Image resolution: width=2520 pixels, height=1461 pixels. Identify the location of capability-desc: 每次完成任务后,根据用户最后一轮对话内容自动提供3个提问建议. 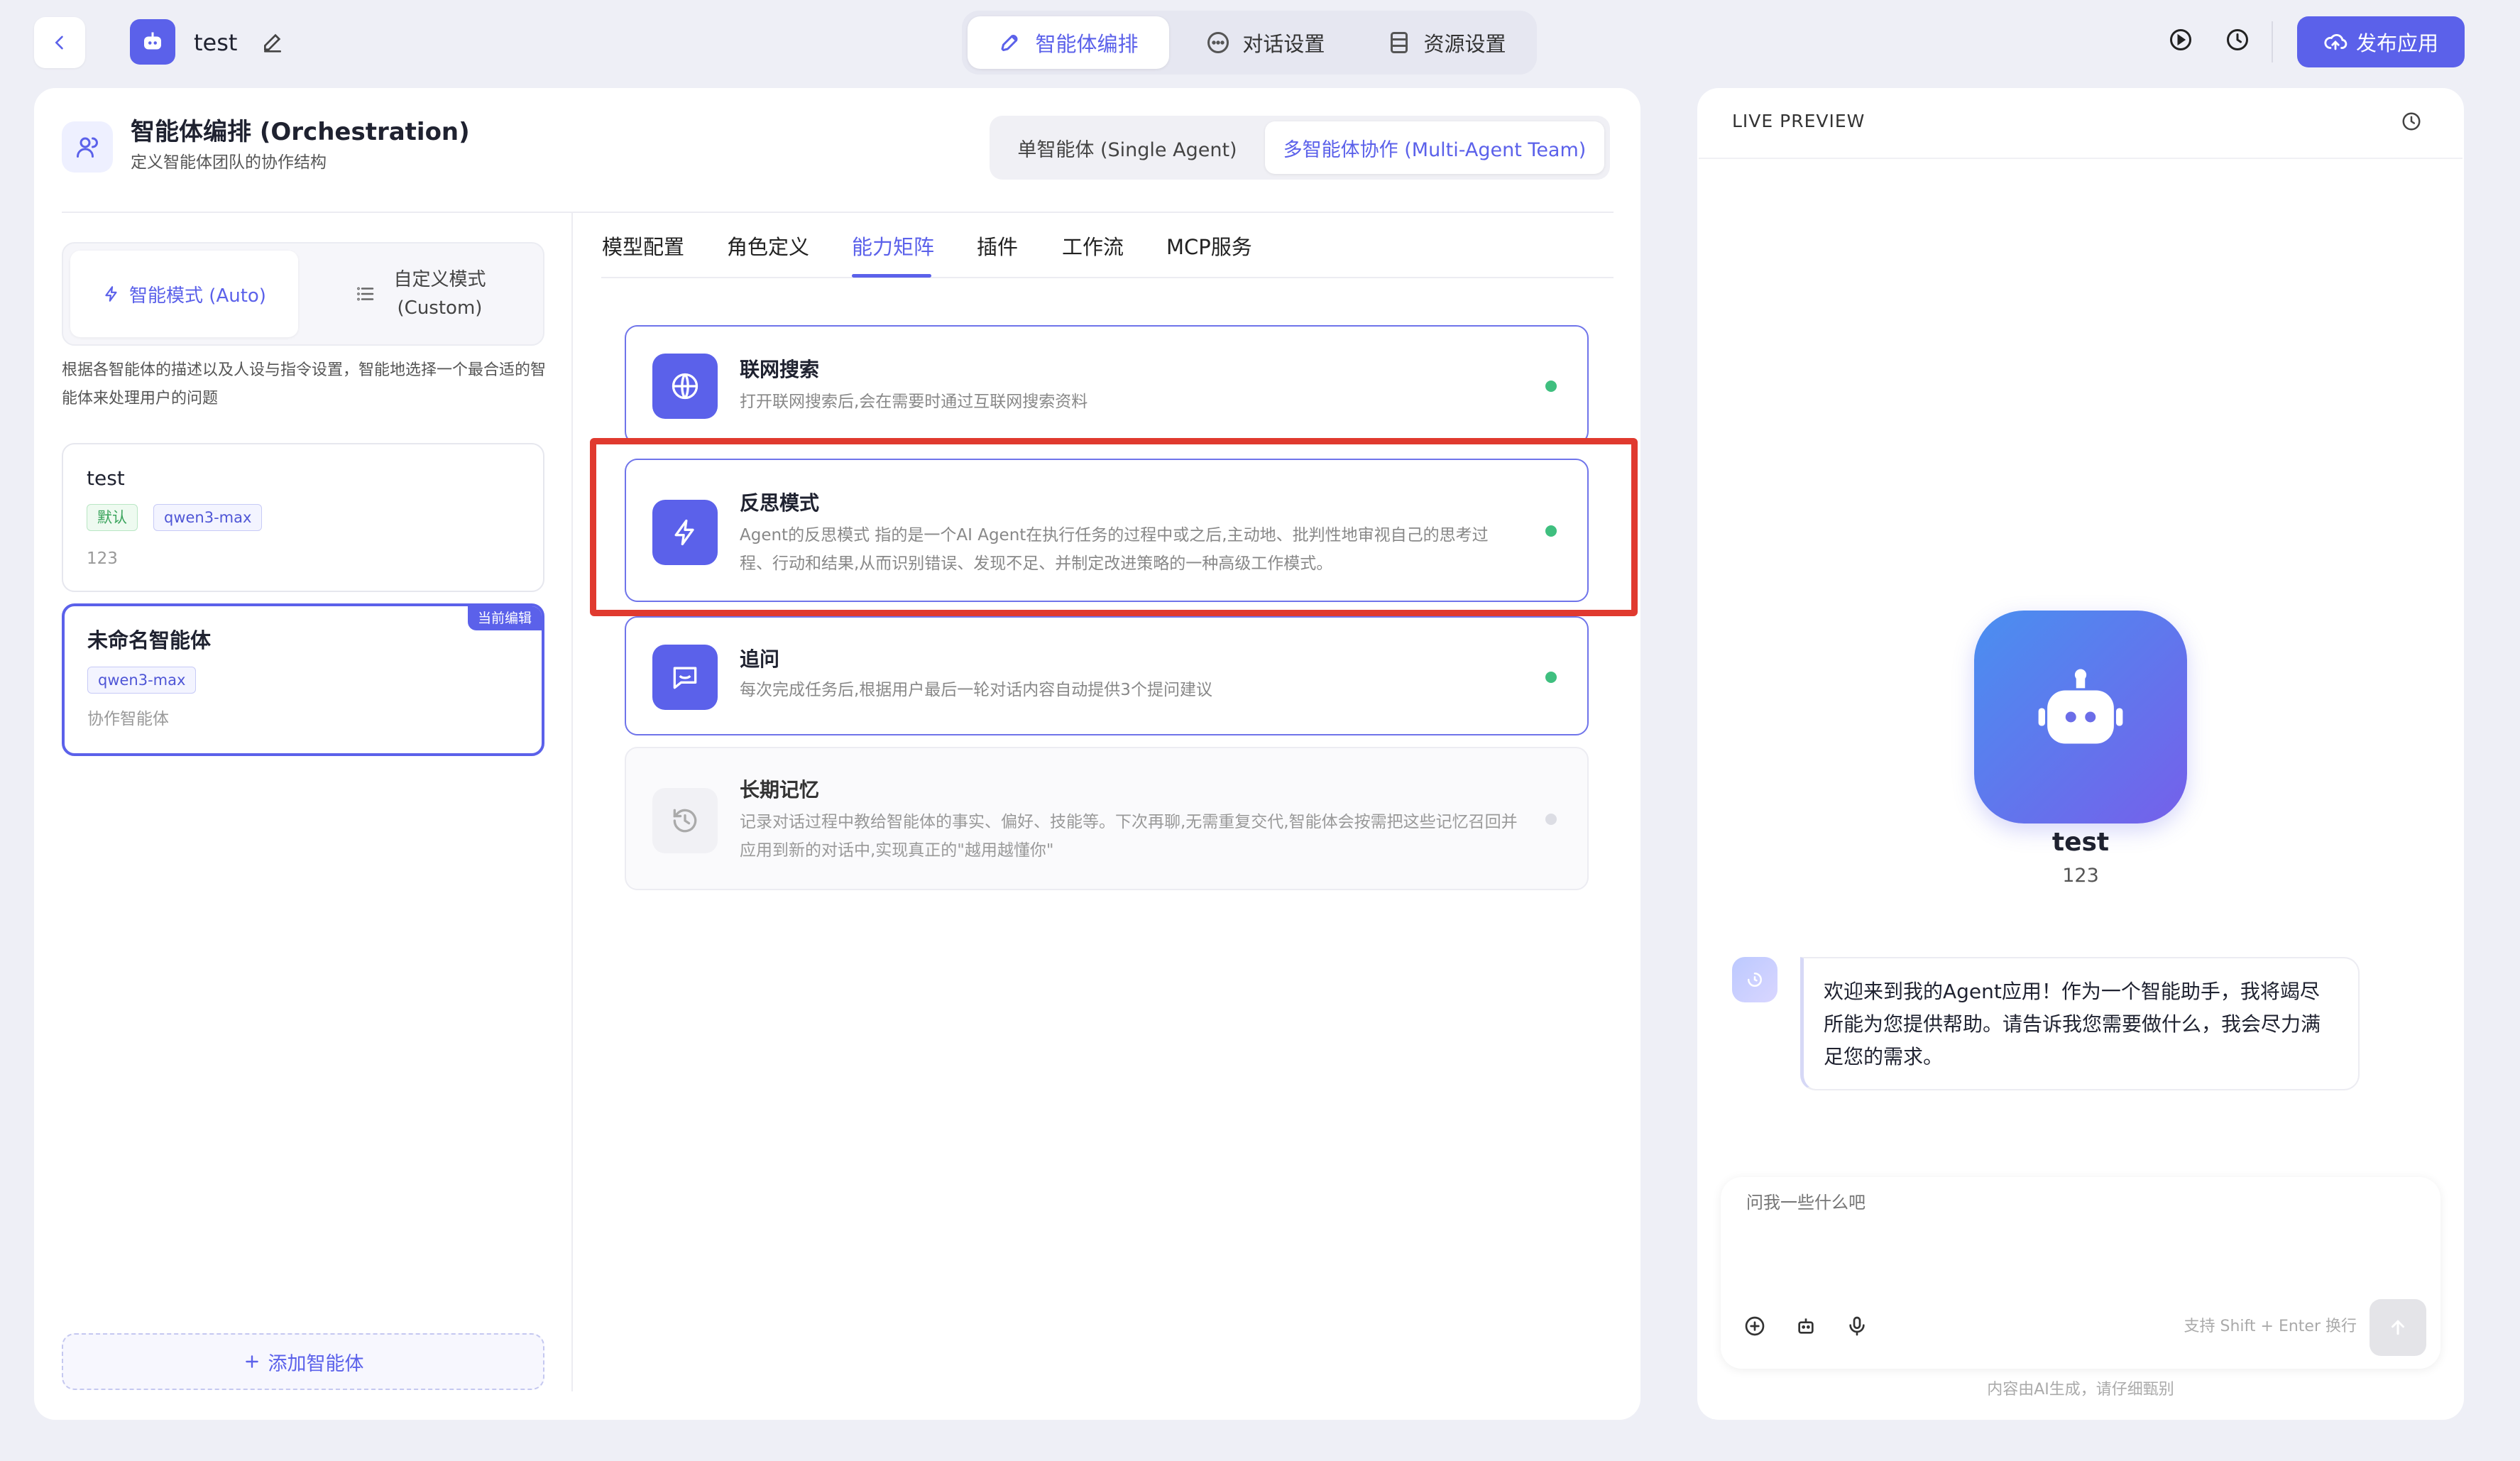
(976, 690).